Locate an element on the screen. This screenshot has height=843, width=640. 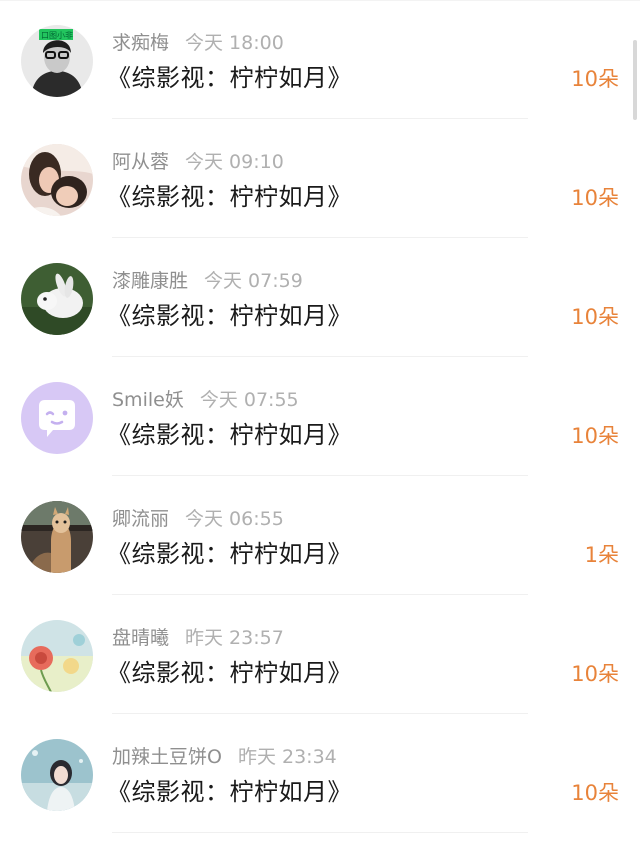
item-meta: 盘晴曦 昨天 23:57 is located at coordinates (198, 638).